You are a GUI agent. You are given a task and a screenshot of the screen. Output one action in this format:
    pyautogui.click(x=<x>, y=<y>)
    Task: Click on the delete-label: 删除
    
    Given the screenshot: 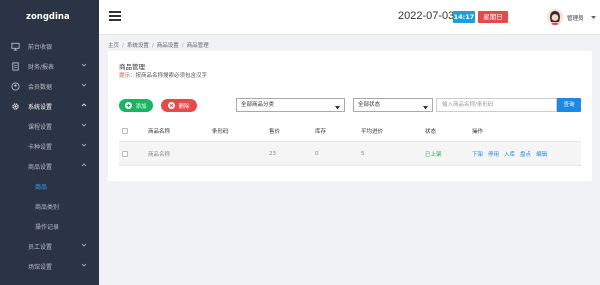 What is the action you would take?
    pyautogui.click(x=184, y=106)
    